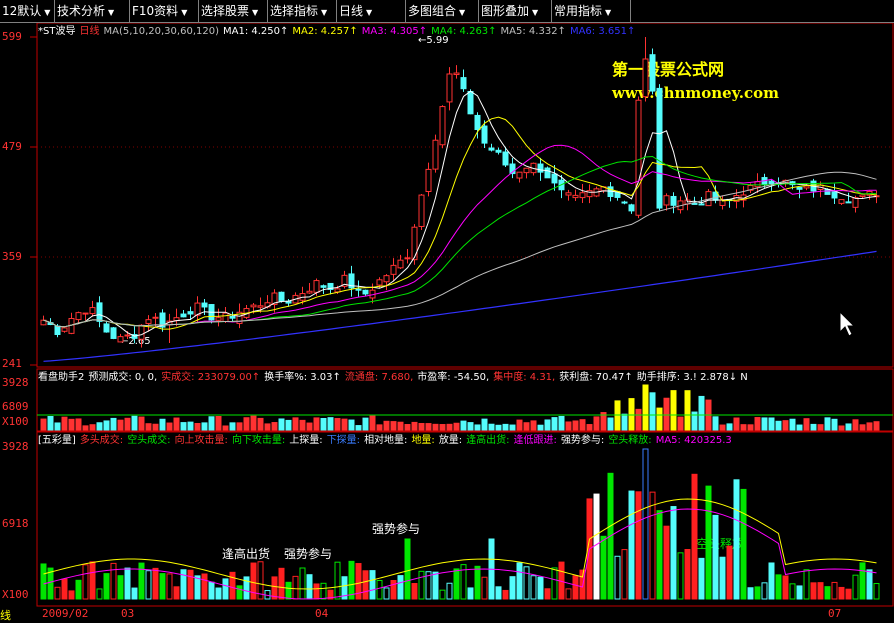  What do you see at coordinates (164, 11) in the screenshot?
I see `toolbar-item-3: F10资料 ▼` at bounding box center [164, 11].